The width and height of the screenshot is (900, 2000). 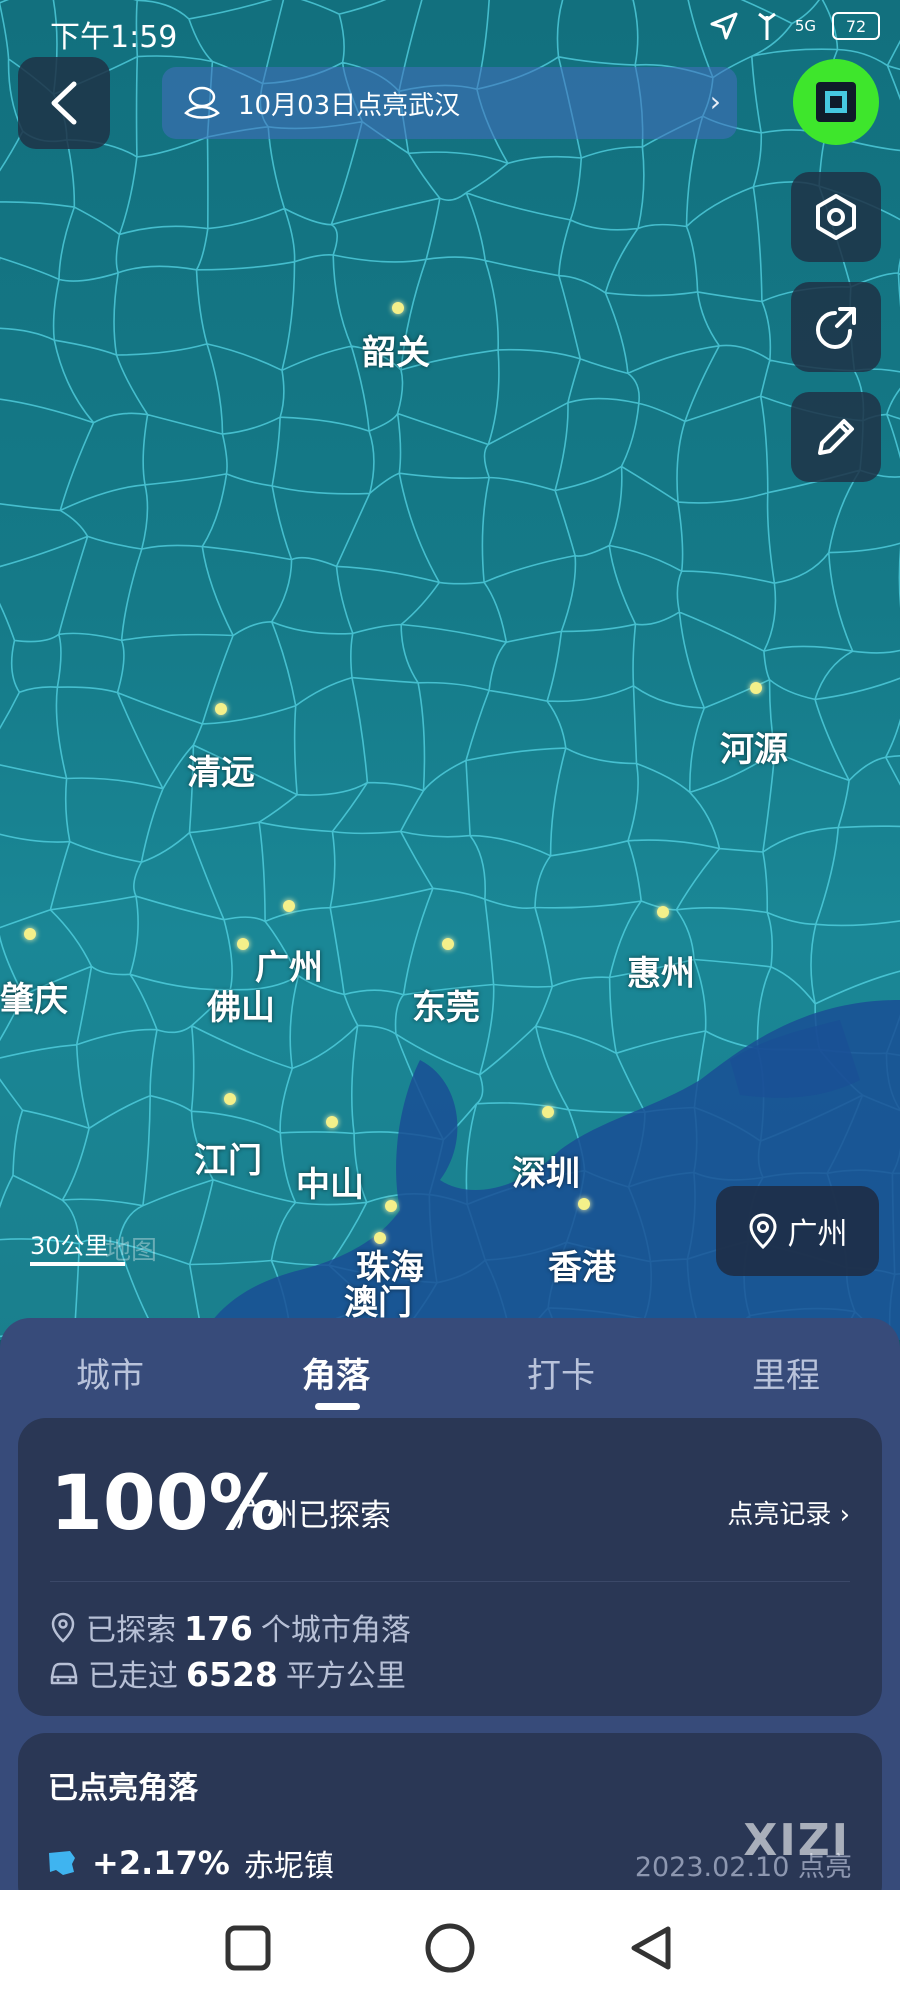 I want to click on stat-prefix: 已探索, so click(x=131, y=1630).